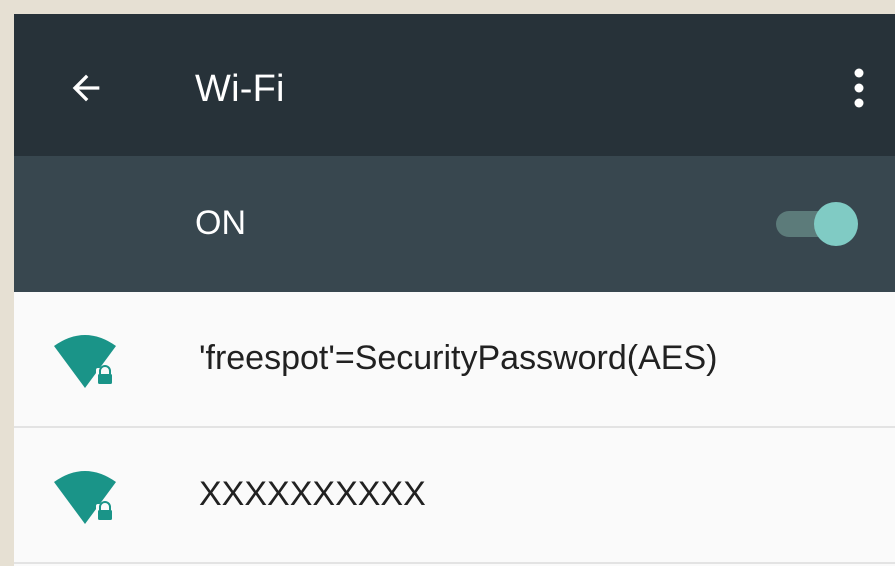 The image size is (895, 566). What do you see at coordinates (220, 223) in the screenshot?
I see `wifi-toggle-label: ON` at bounding box center [220, 223].